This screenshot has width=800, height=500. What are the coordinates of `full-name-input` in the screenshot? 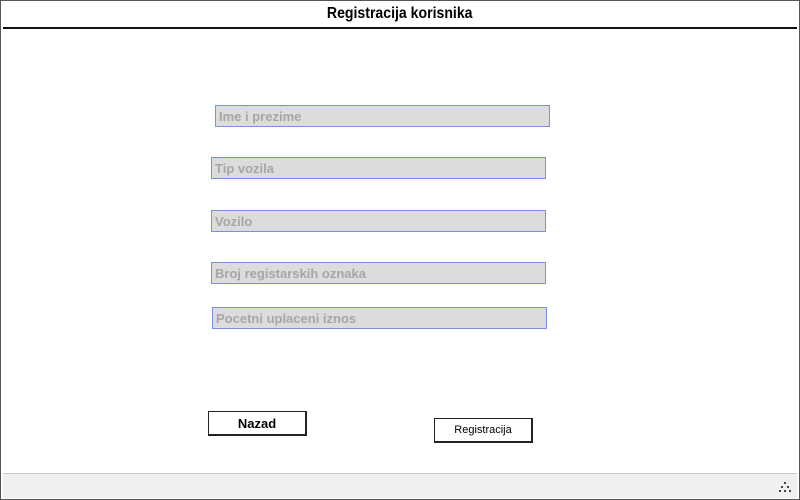 It's located at (382, 116).